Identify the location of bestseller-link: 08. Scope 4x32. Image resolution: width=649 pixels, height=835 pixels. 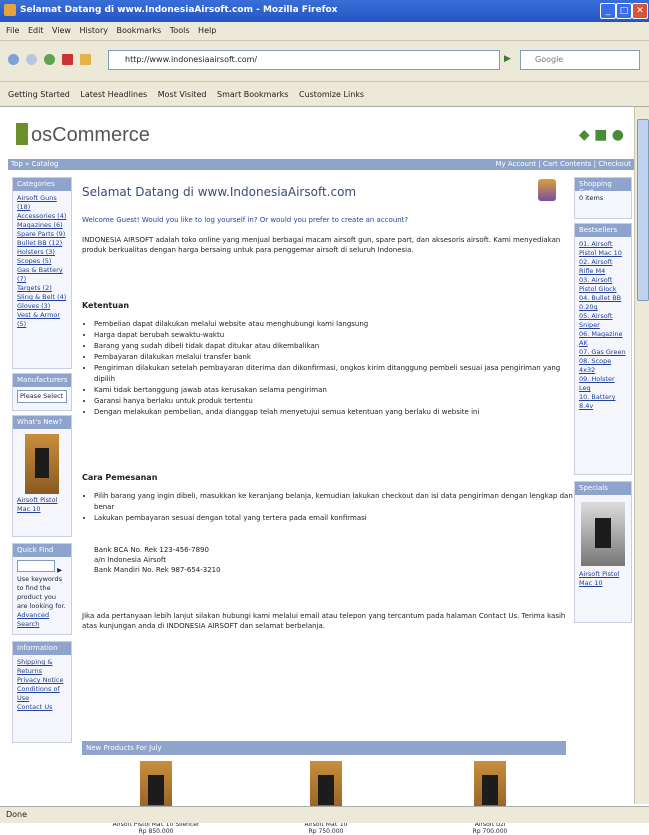
(603, 366).